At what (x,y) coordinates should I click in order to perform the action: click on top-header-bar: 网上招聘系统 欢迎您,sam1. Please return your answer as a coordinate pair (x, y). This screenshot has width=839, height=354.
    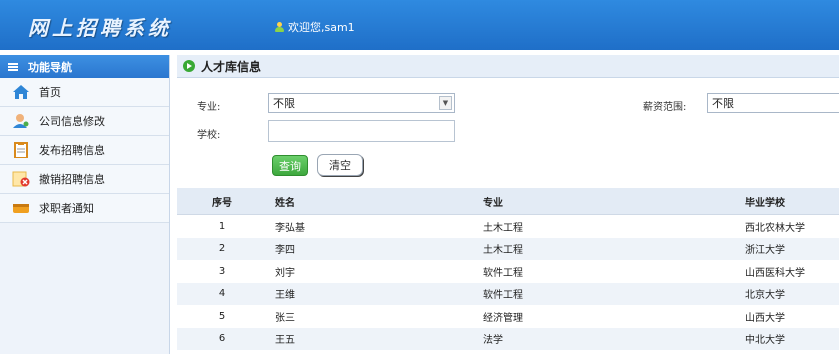
    Looking at the image, I should click on (419, 25).